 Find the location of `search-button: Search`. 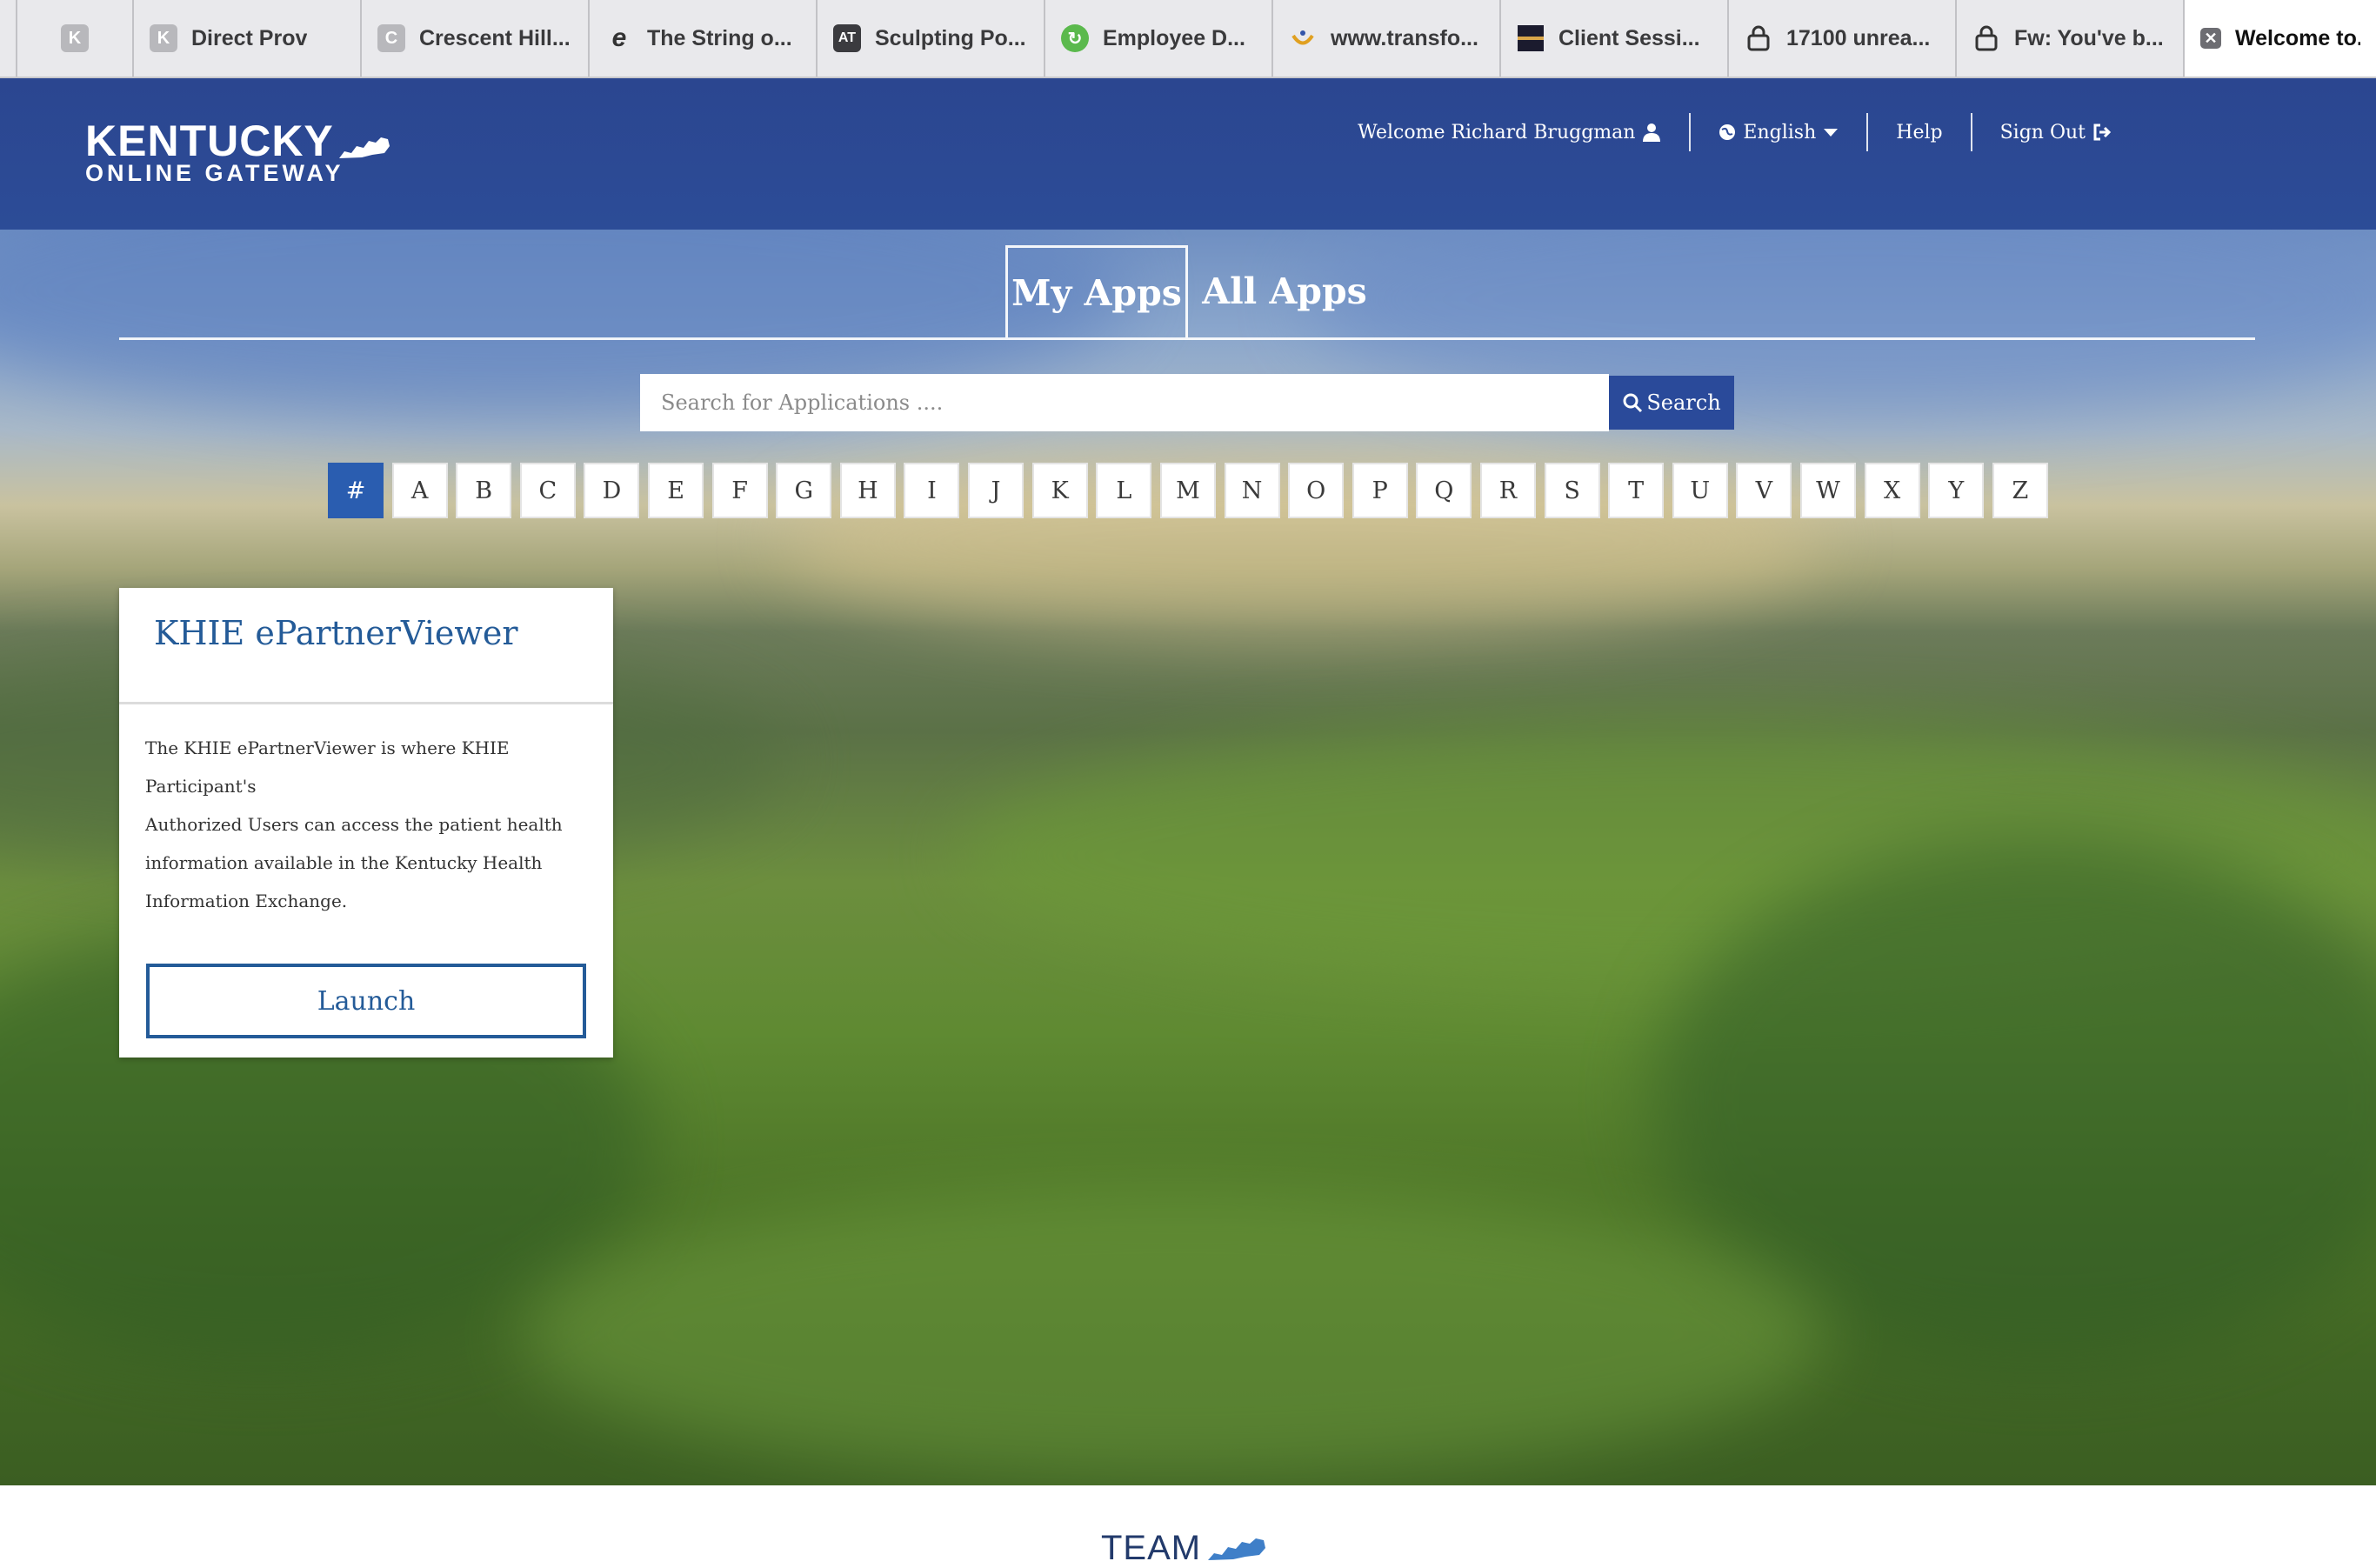

search-button: Search is located at coordinates (1671, 403).